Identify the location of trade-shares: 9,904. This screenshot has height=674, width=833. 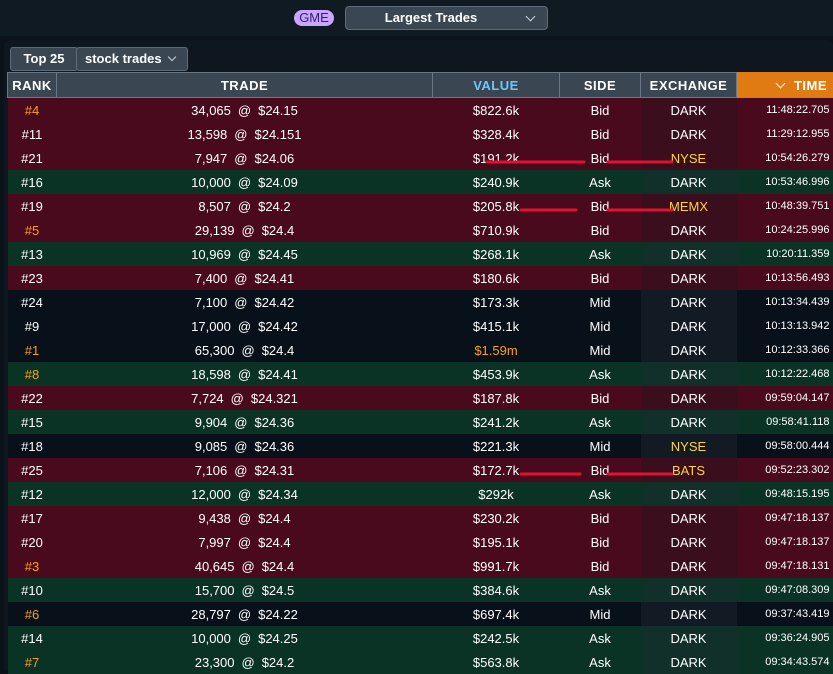
(211, 422).